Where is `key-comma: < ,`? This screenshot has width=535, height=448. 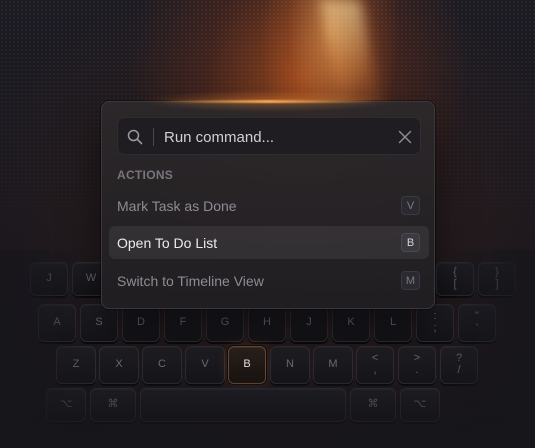 key-comma: < , is located at coordinates (375, 365).